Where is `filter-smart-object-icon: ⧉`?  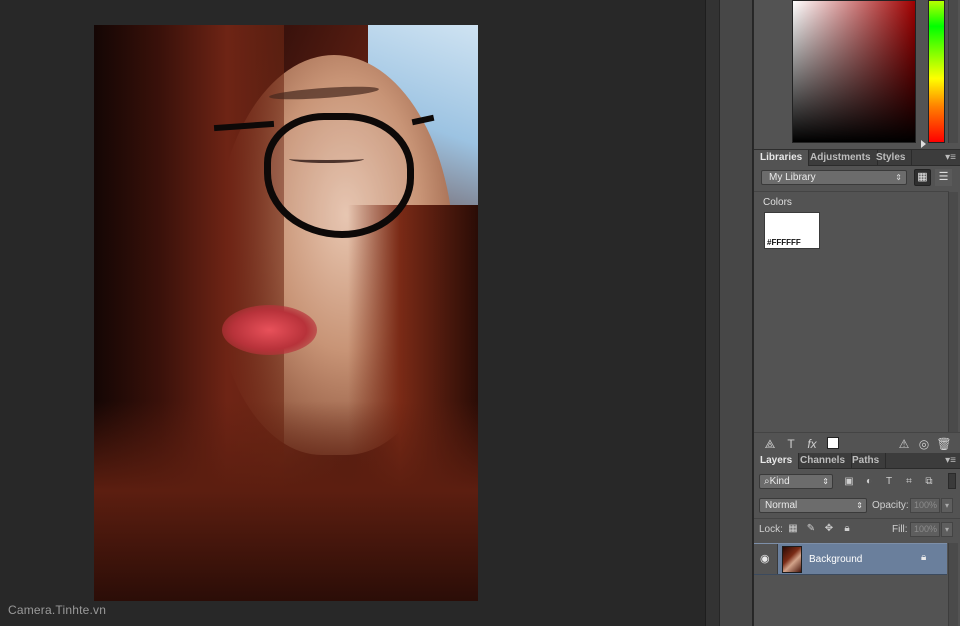
filter-smart-object-icon: ⧉ is located at coordinates (929, 481).